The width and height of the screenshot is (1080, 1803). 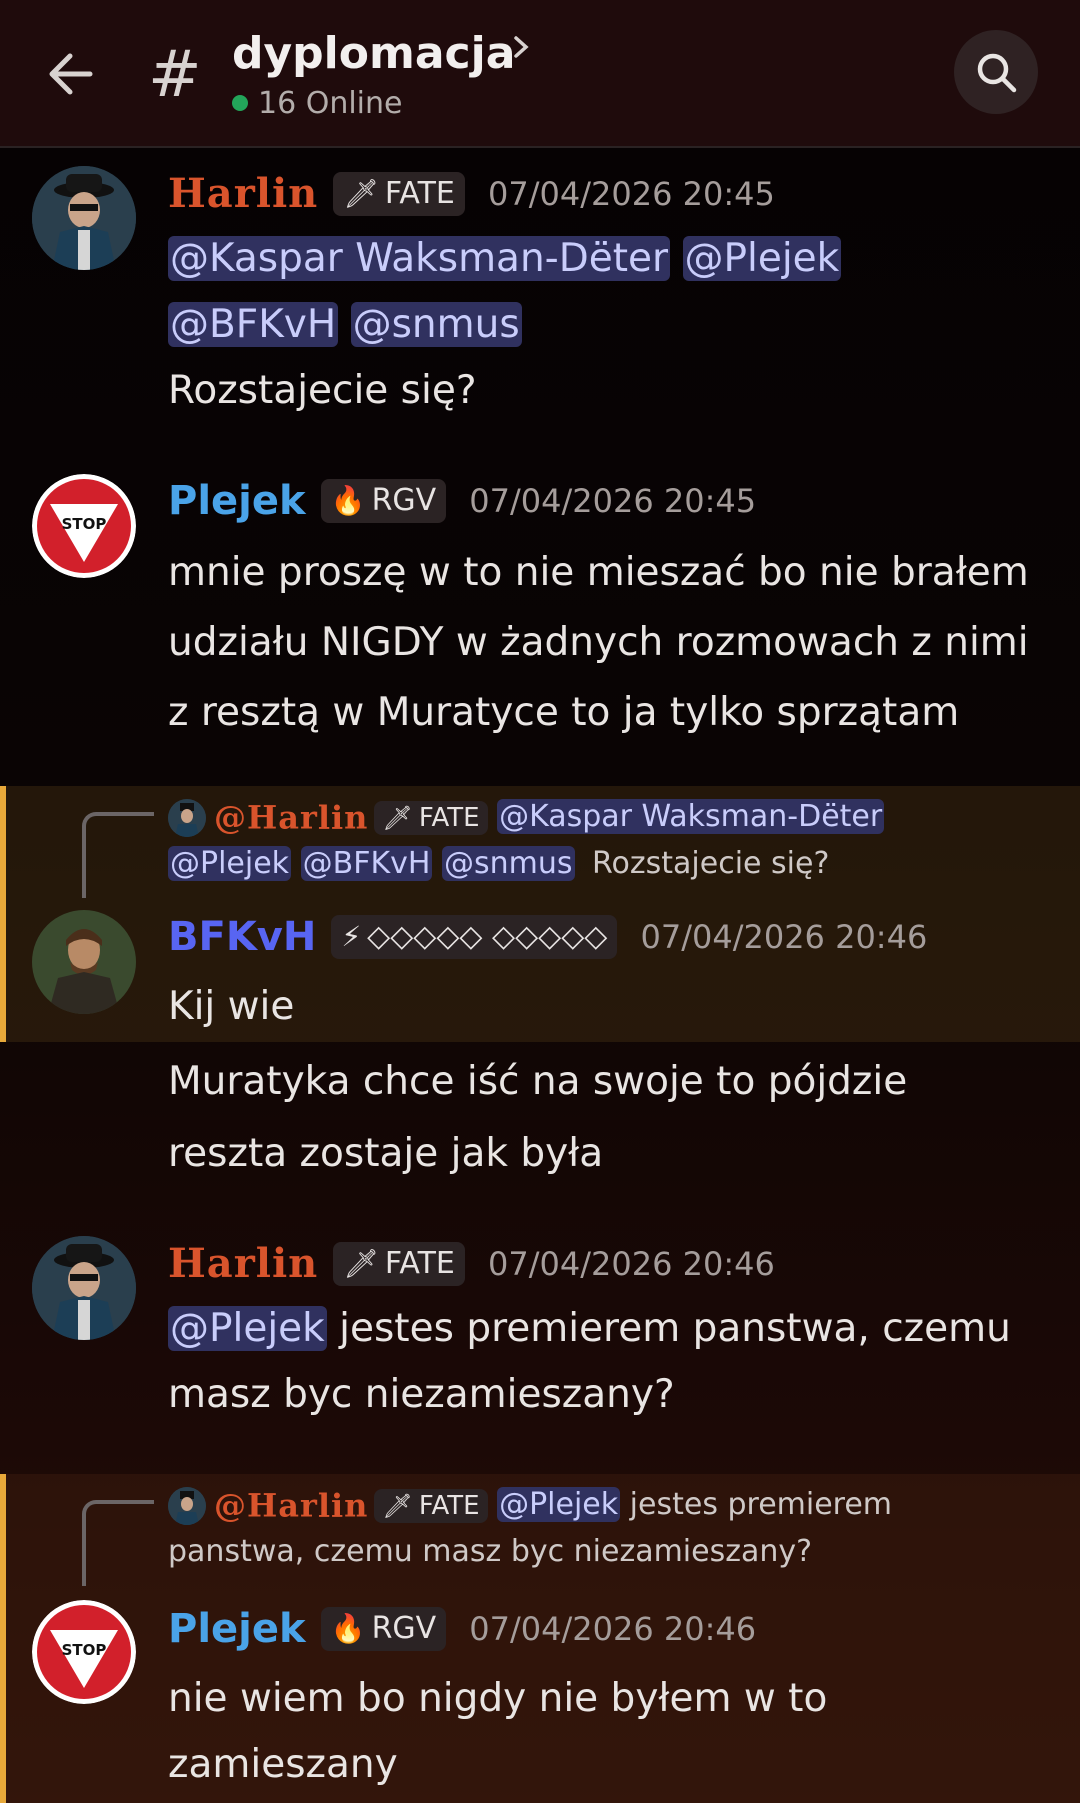 What do you see at coordinates (598, 642) in the screenshot?
I see `message-text: udziału NIGDY w żadnych rozmowach z nimi` at bounding box center [598, 642].